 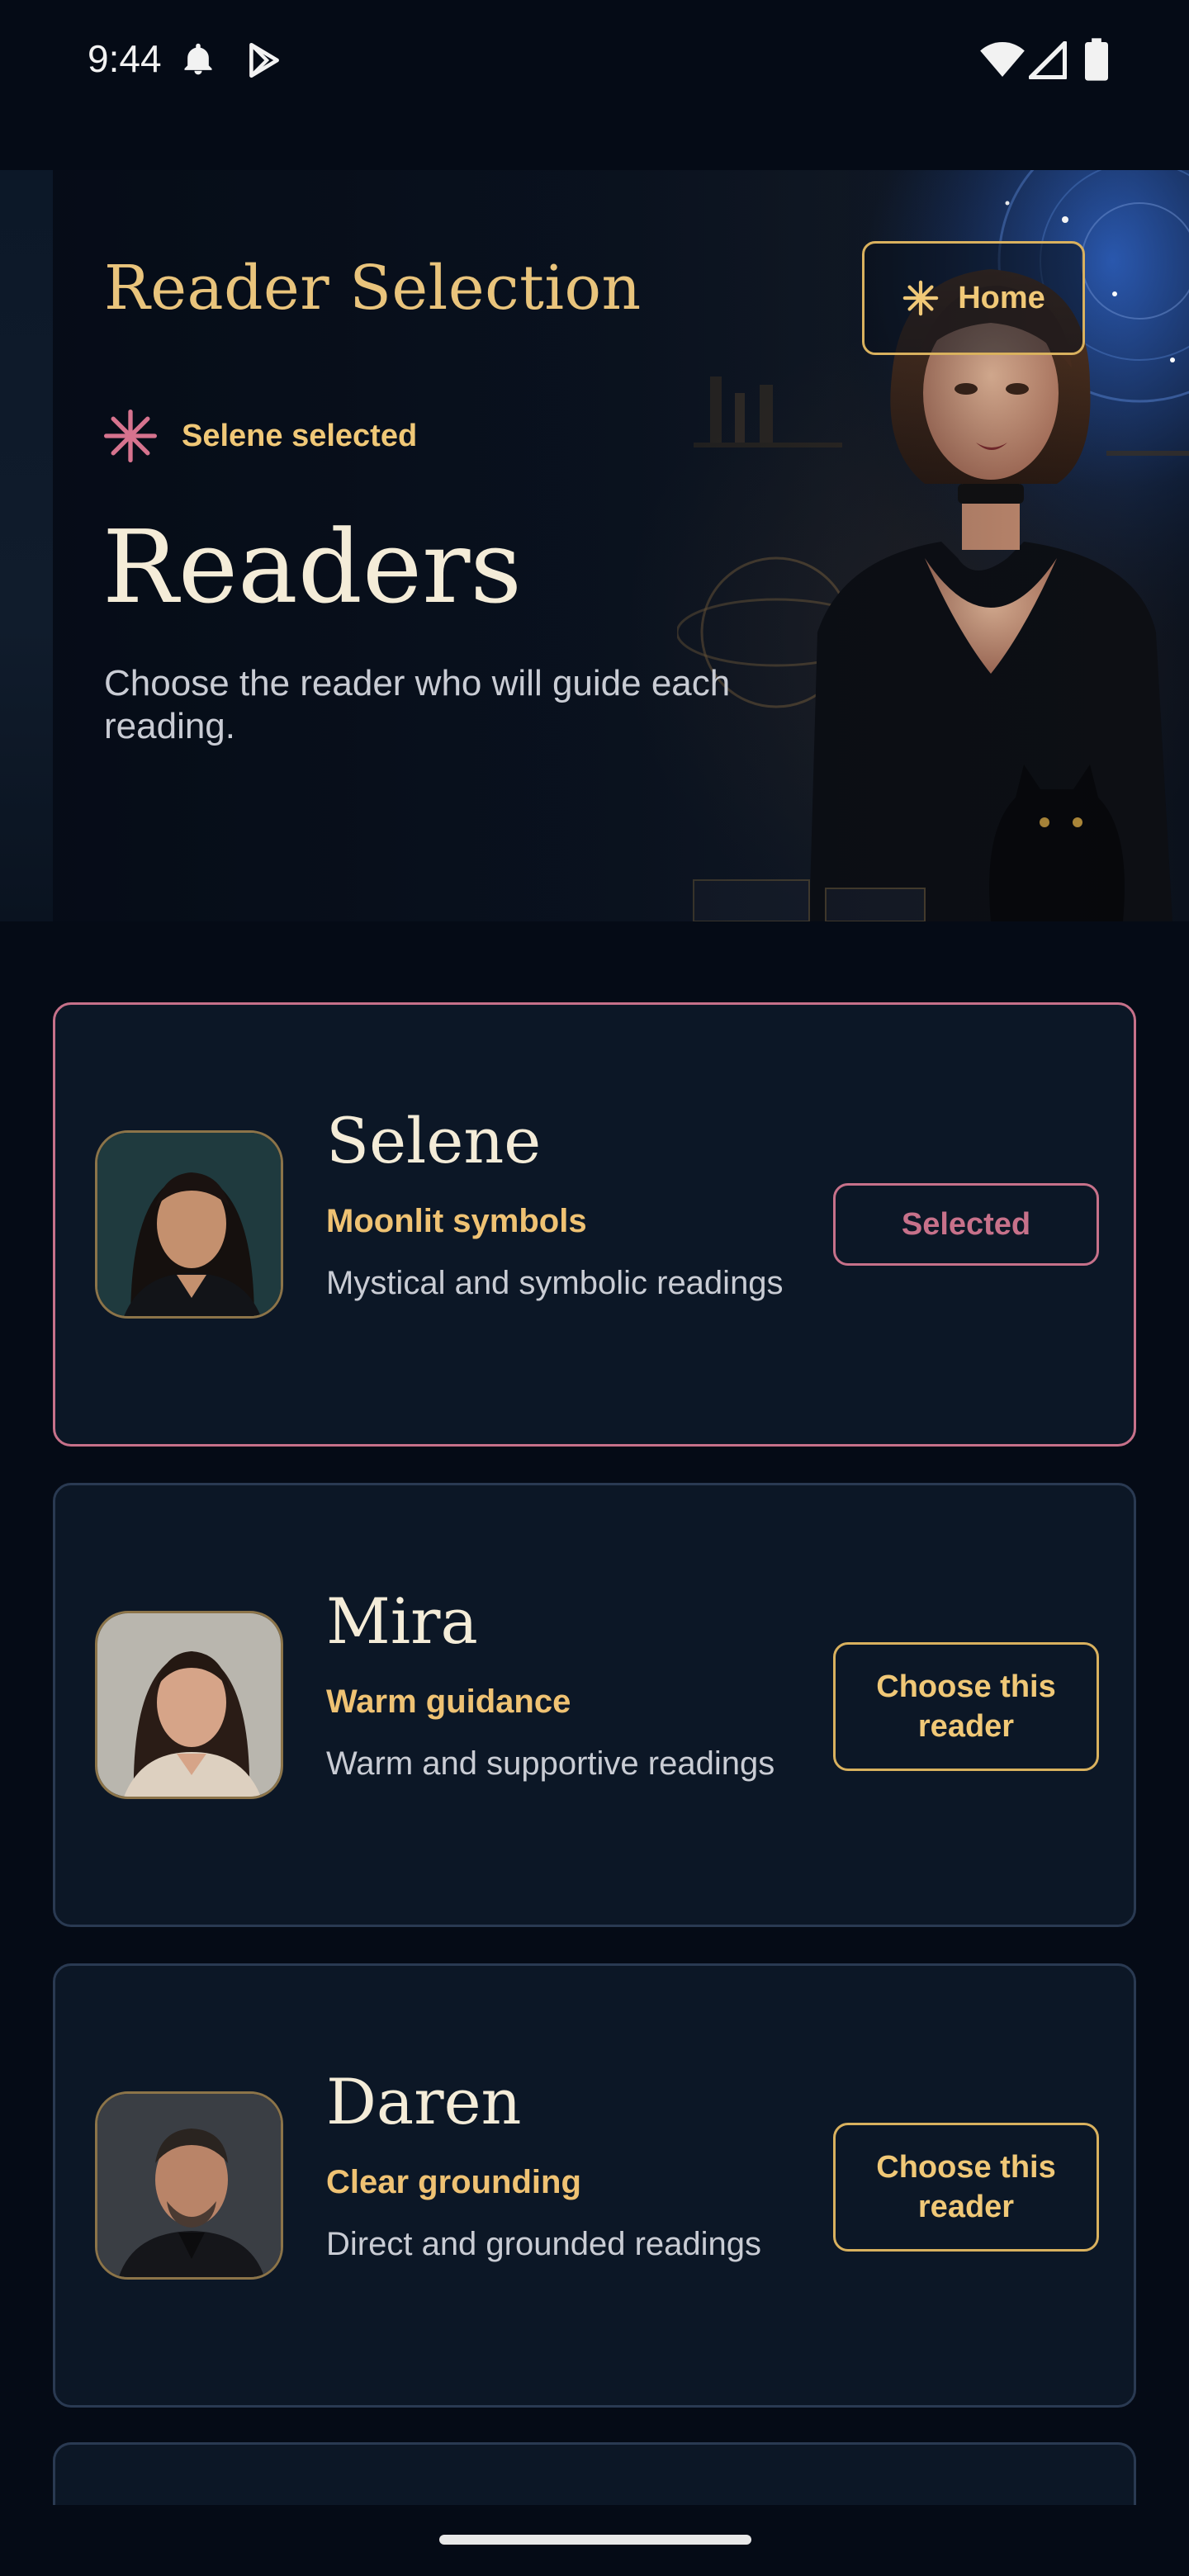 What do you see at coordinates (1001, 297) in the screenshot?
I see `home-button-label: Home` at bounding box center [1001, 297].